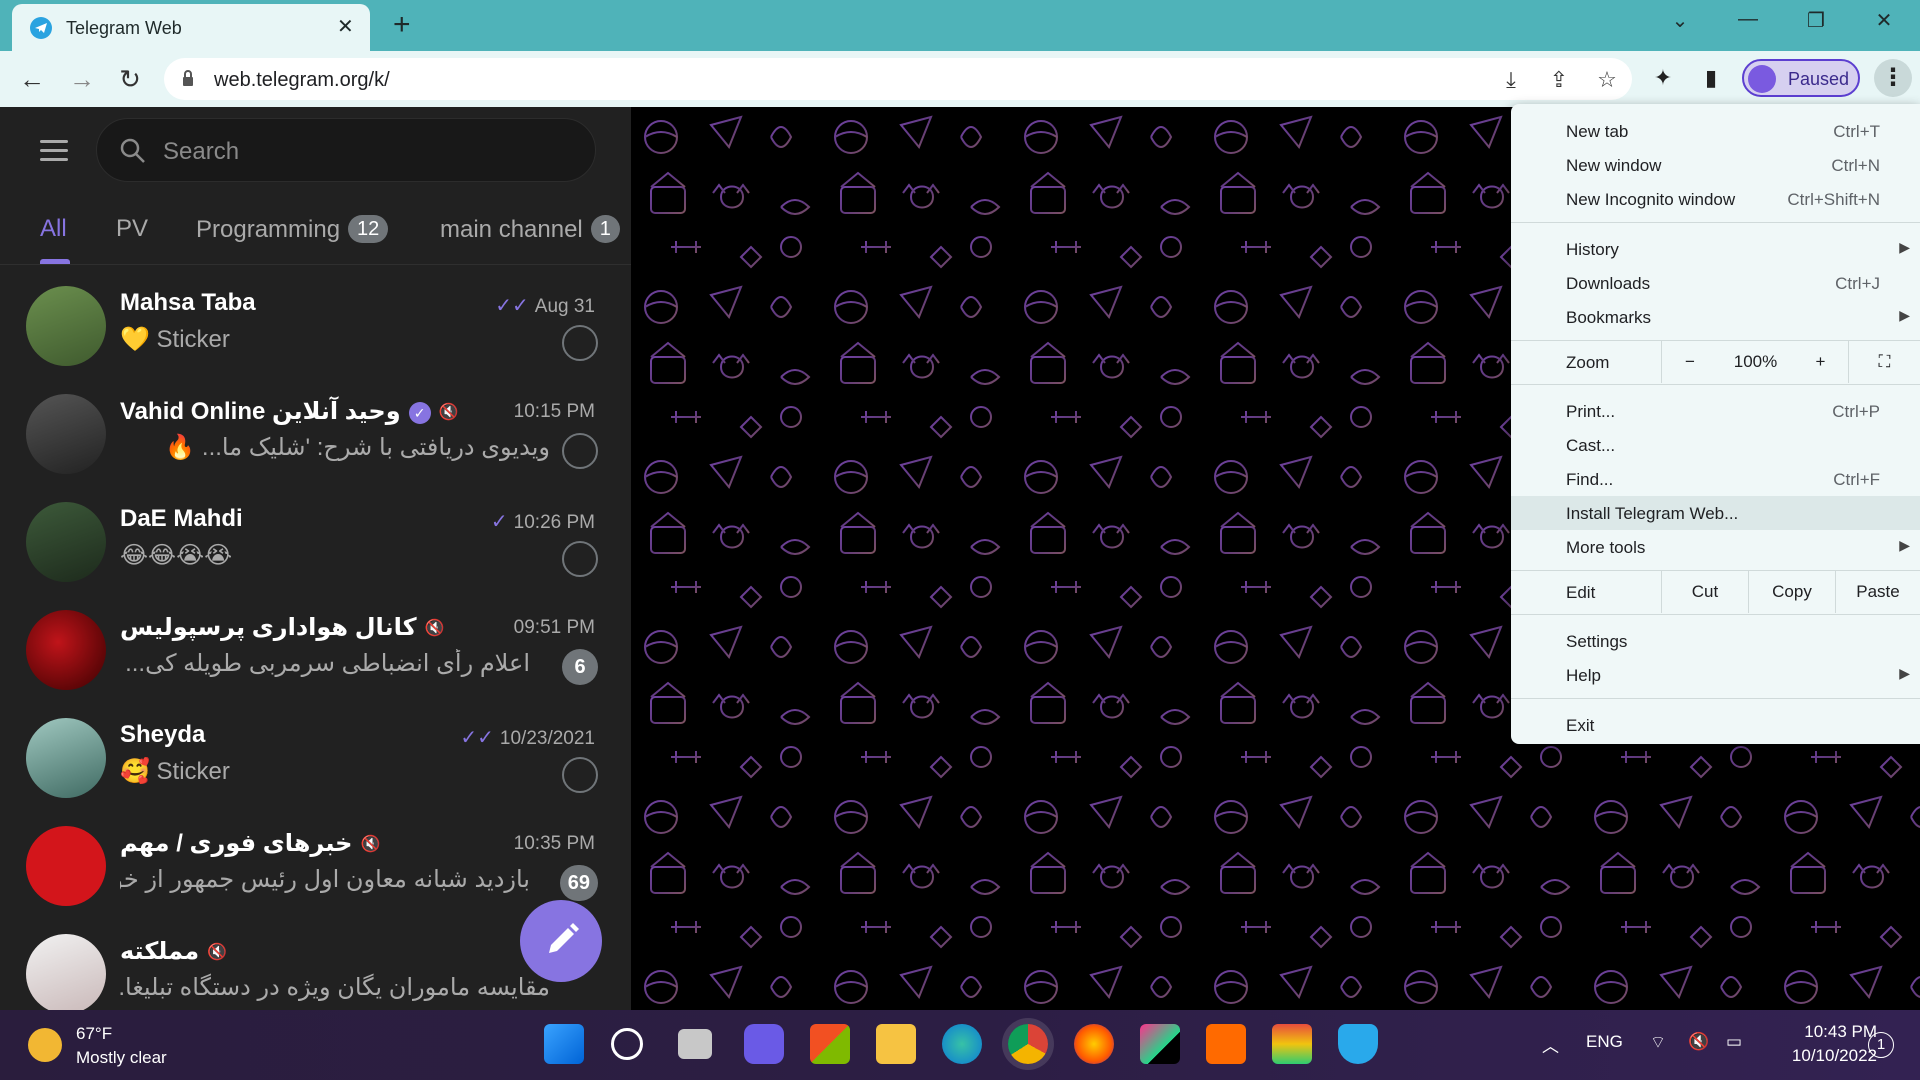  I want to click on cut-button: Cut, so click(1704, 592).